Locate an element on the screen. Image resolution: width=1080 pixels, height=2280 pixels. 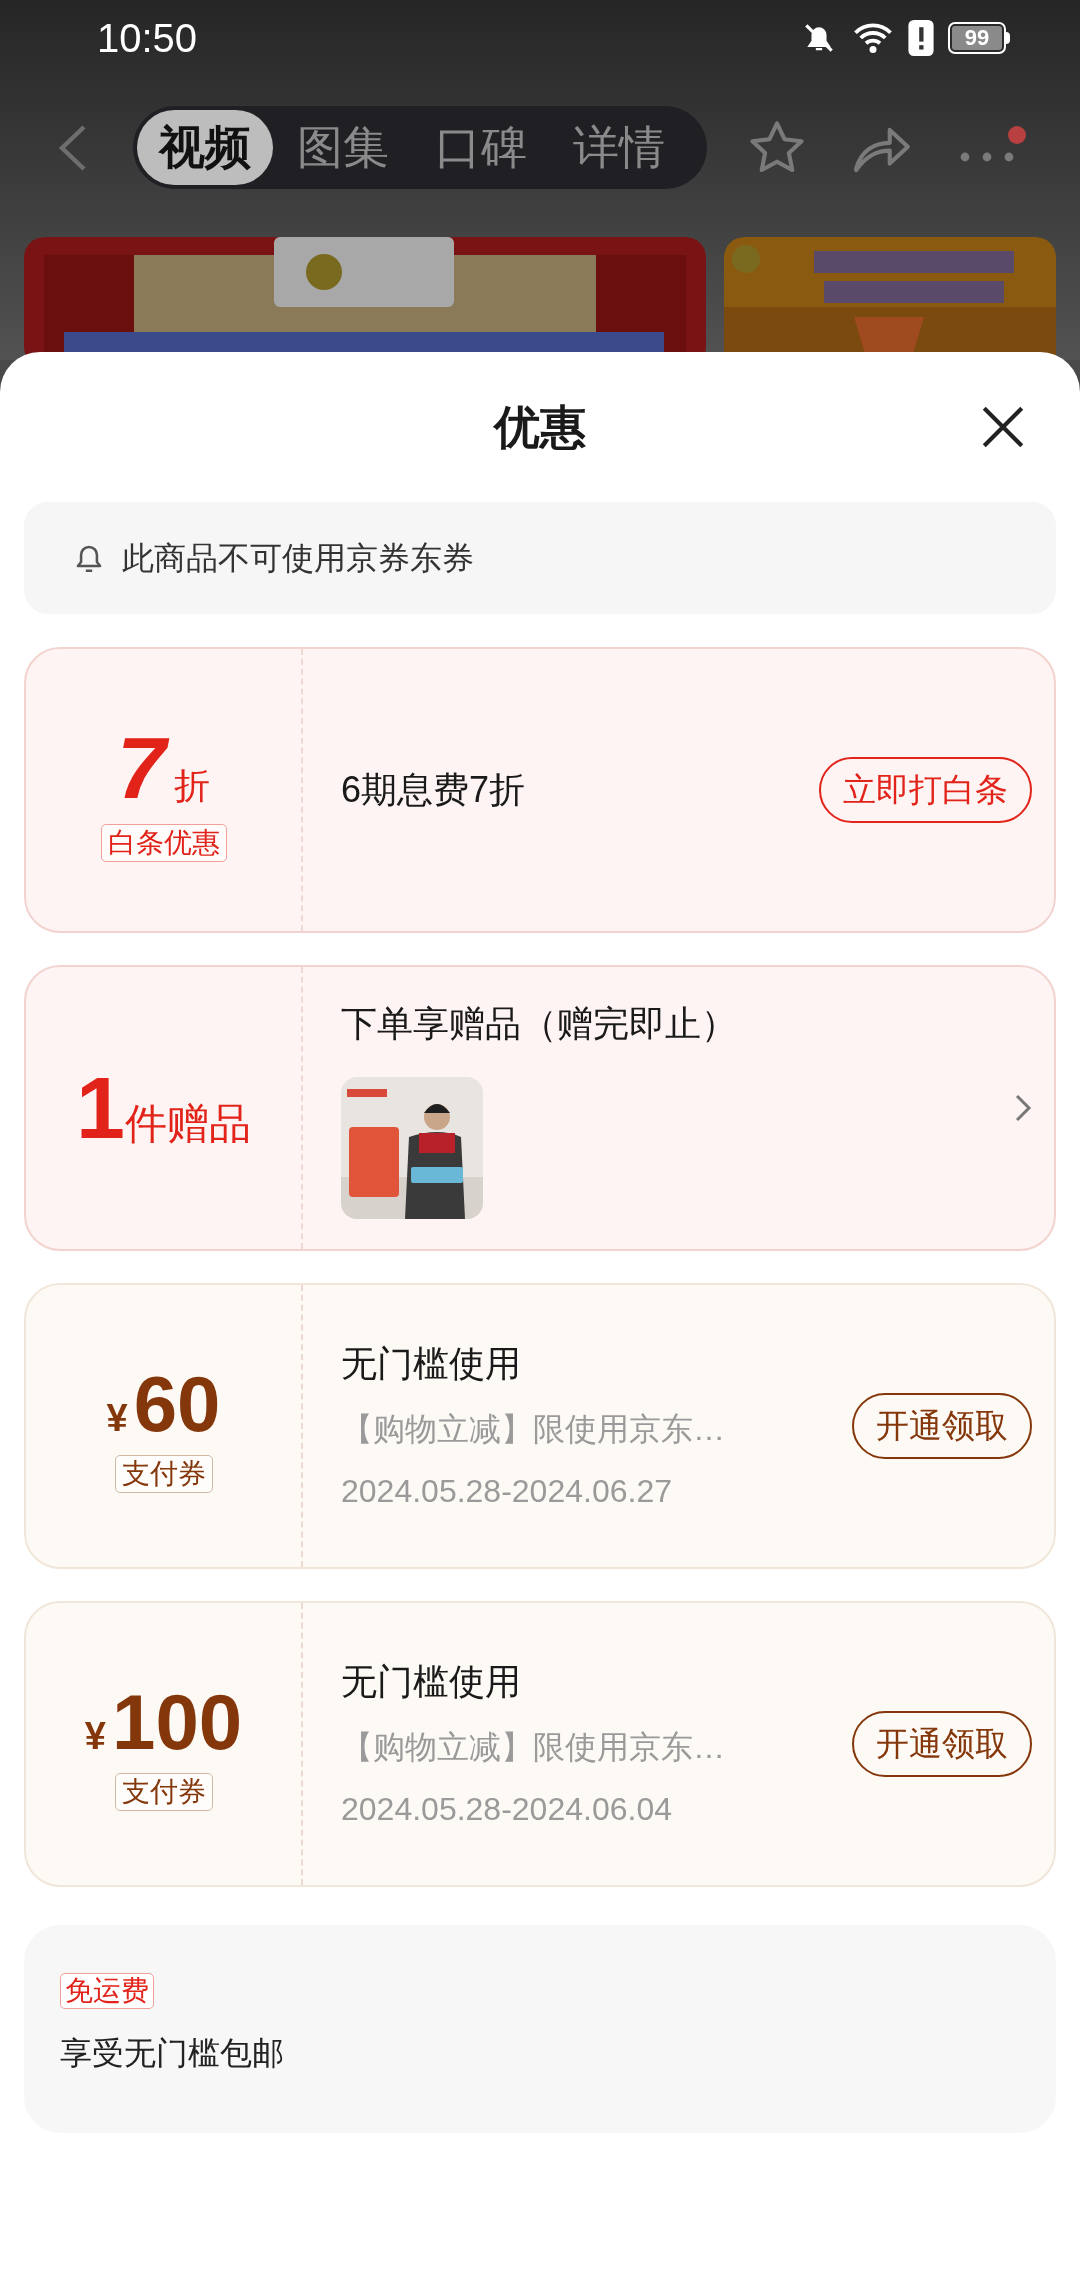
tab: 图集 is located at coordinates (343, 147).